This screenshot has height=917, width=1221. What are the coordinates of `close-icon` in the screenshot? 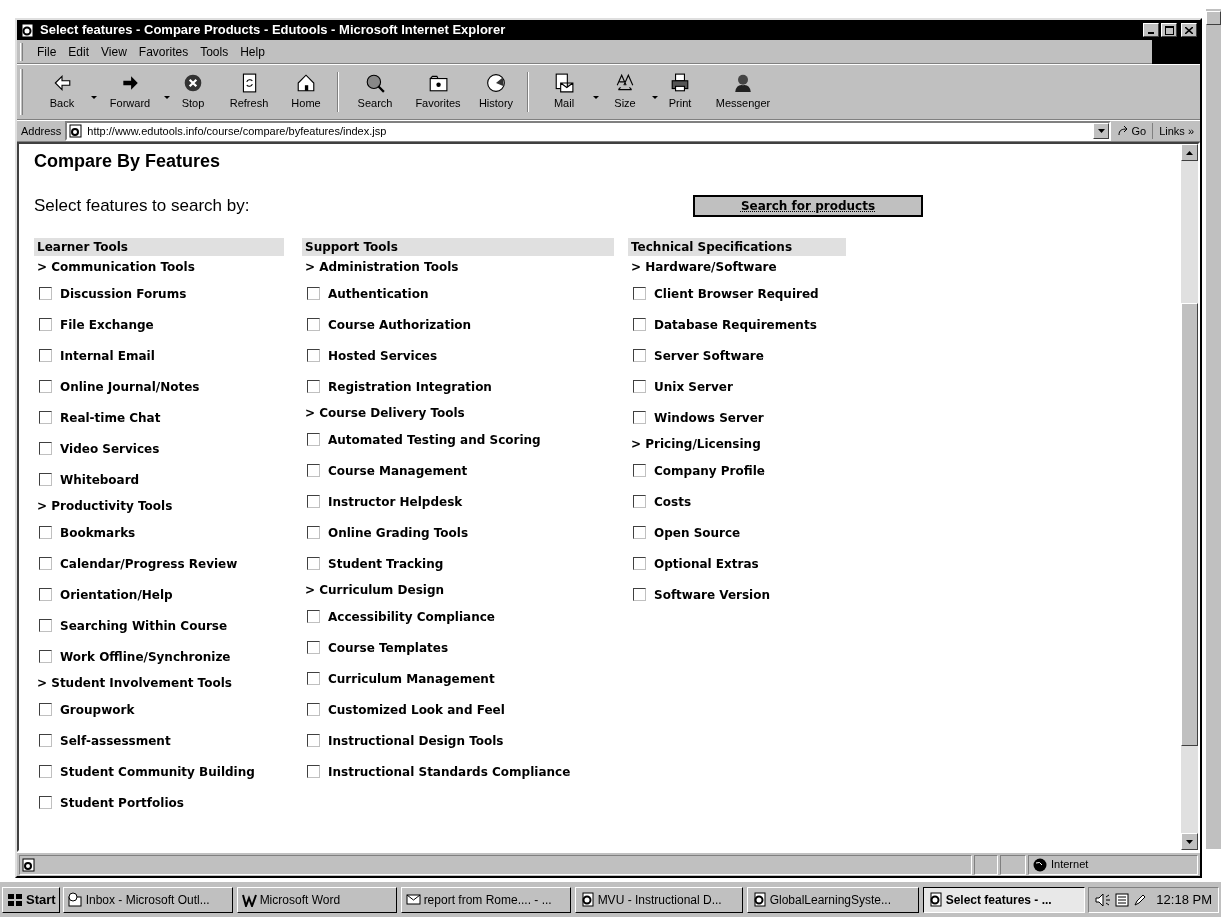 It's located at (1189, 30).